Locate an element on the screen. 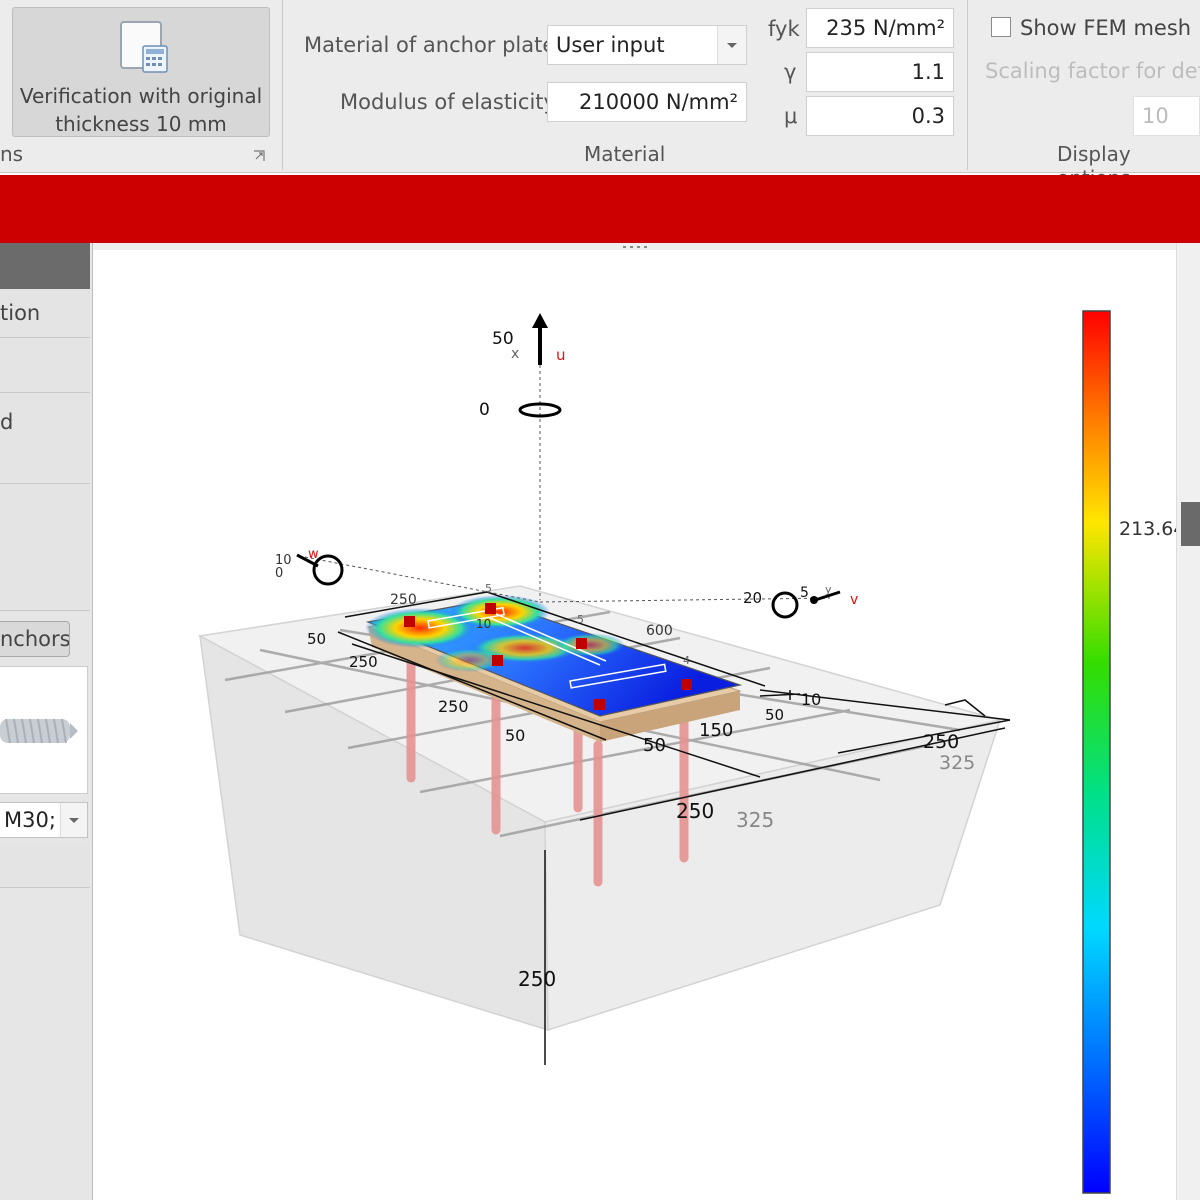  scaling-factor-input: 10 is located at coordinates (1166, 116).